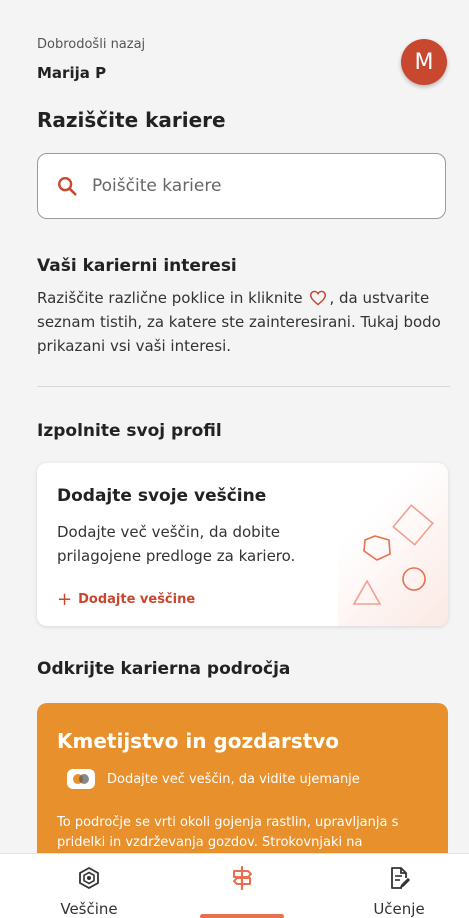 The width and height of the screenshot is (469, 918). Describe the element at coordinates (131, 120) in the screenshot. I see `page-title: Raziščite kariere` at that location.